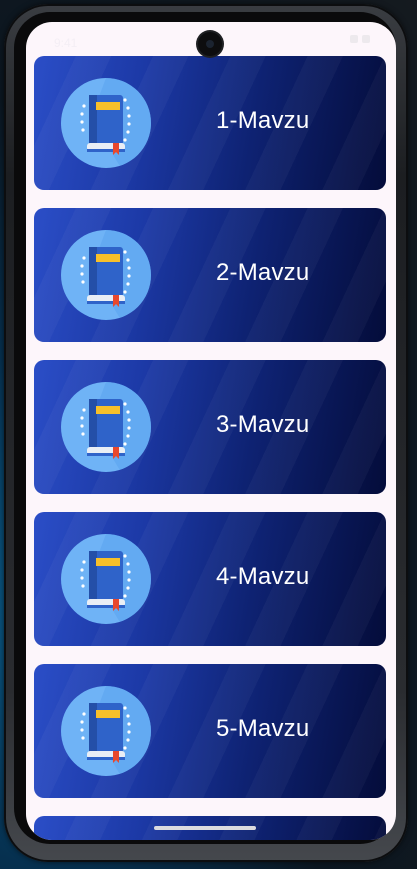 The width and height of the screenshot is (417, 869). Describe the element at coordinates (210, 44) in the screenshot. I see `front-camera` at that location.